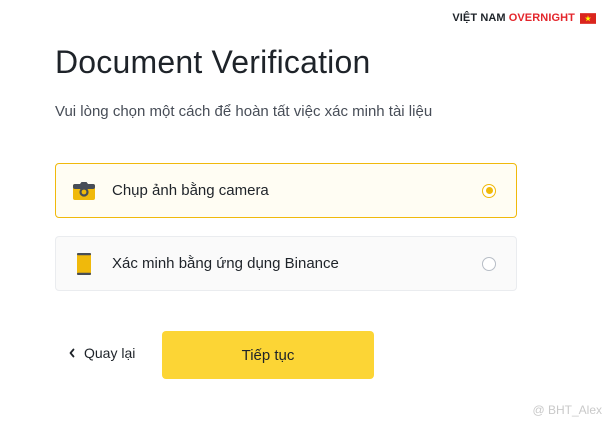  What do you see at coordinates (479, 18) in the screenshot?
I see `brand-text-vietnam: VIỆT NAM` at bounding box center [479, 18].